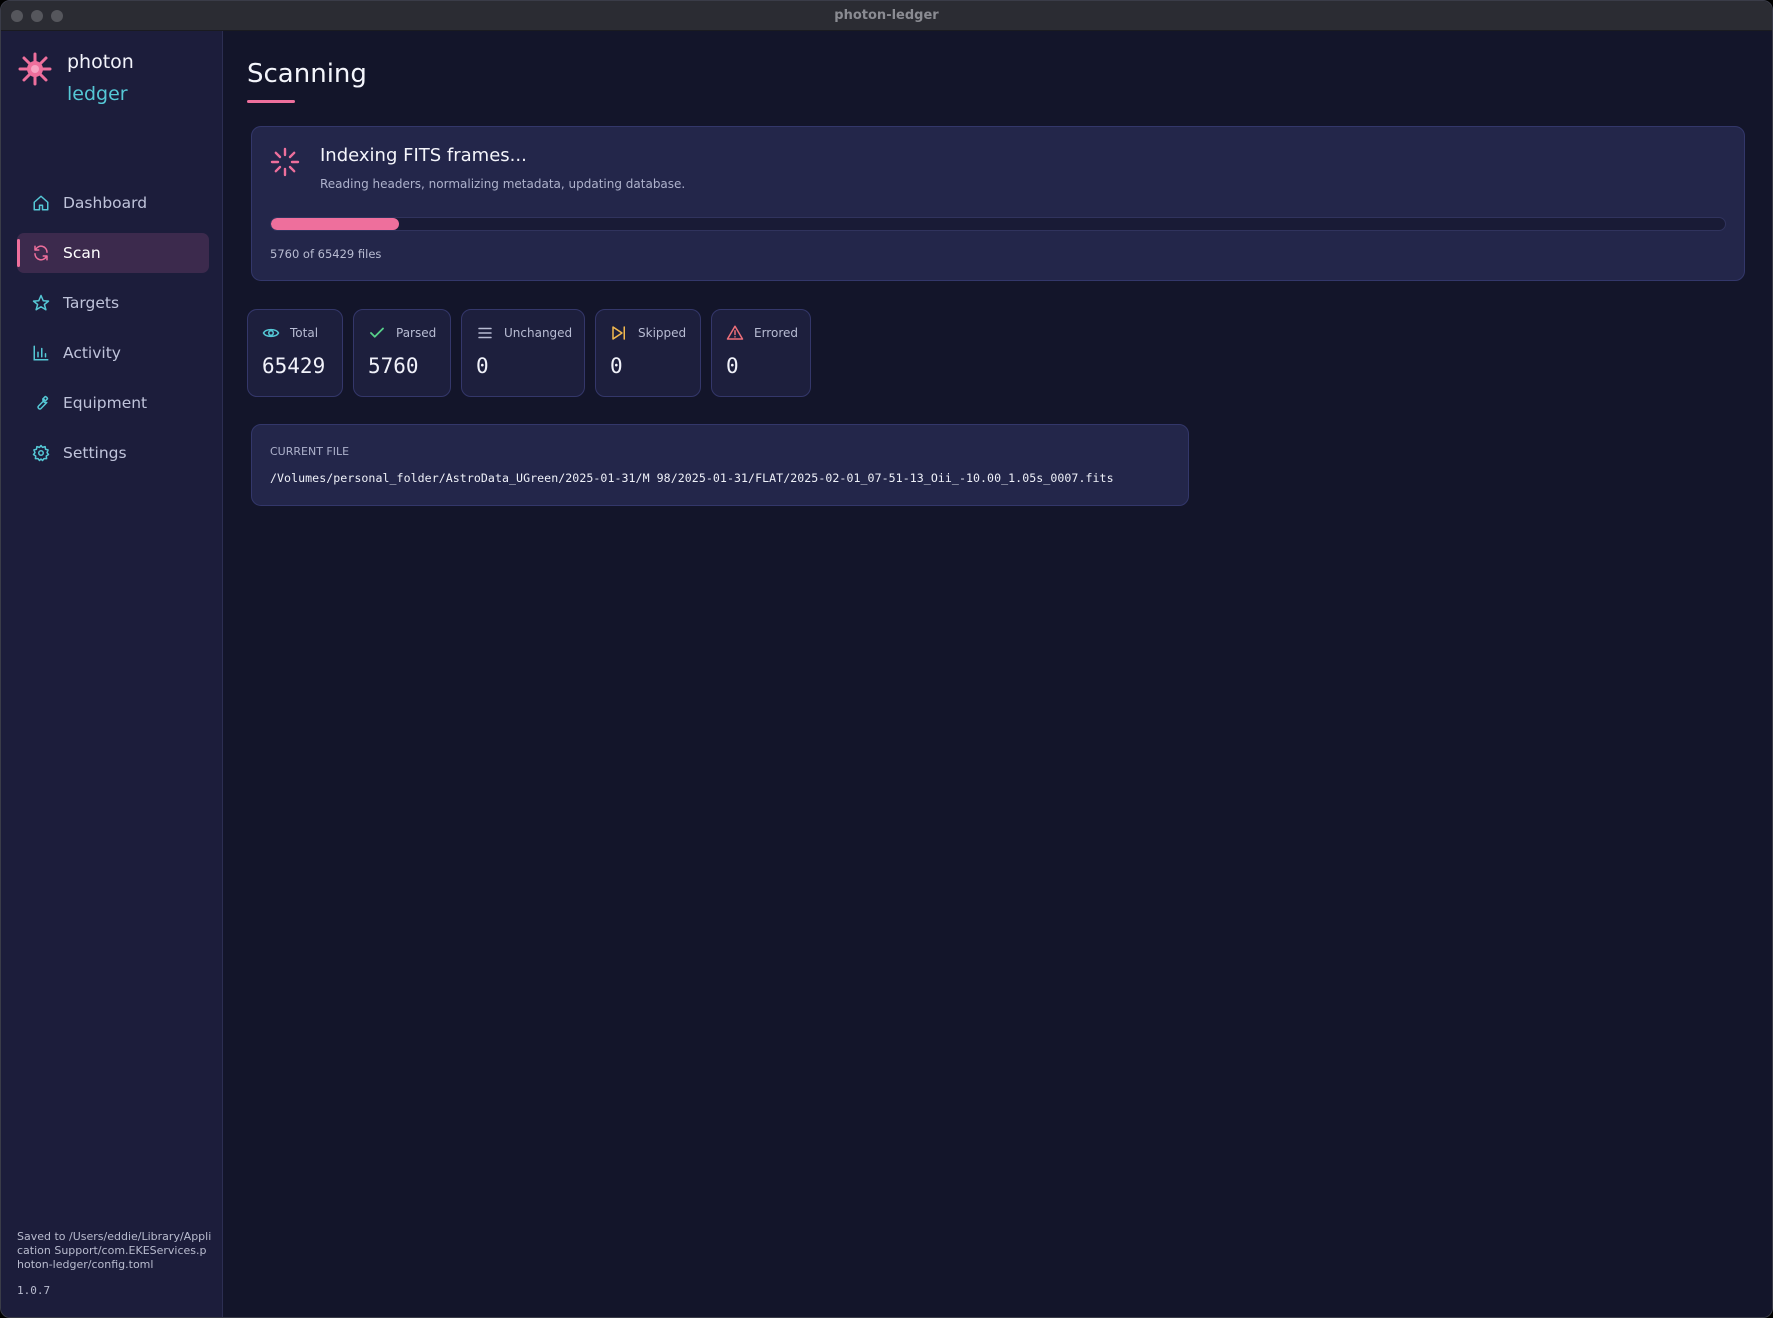  I want to click on stat-card-unchanged: Unchanged 0, so click(523, 353).